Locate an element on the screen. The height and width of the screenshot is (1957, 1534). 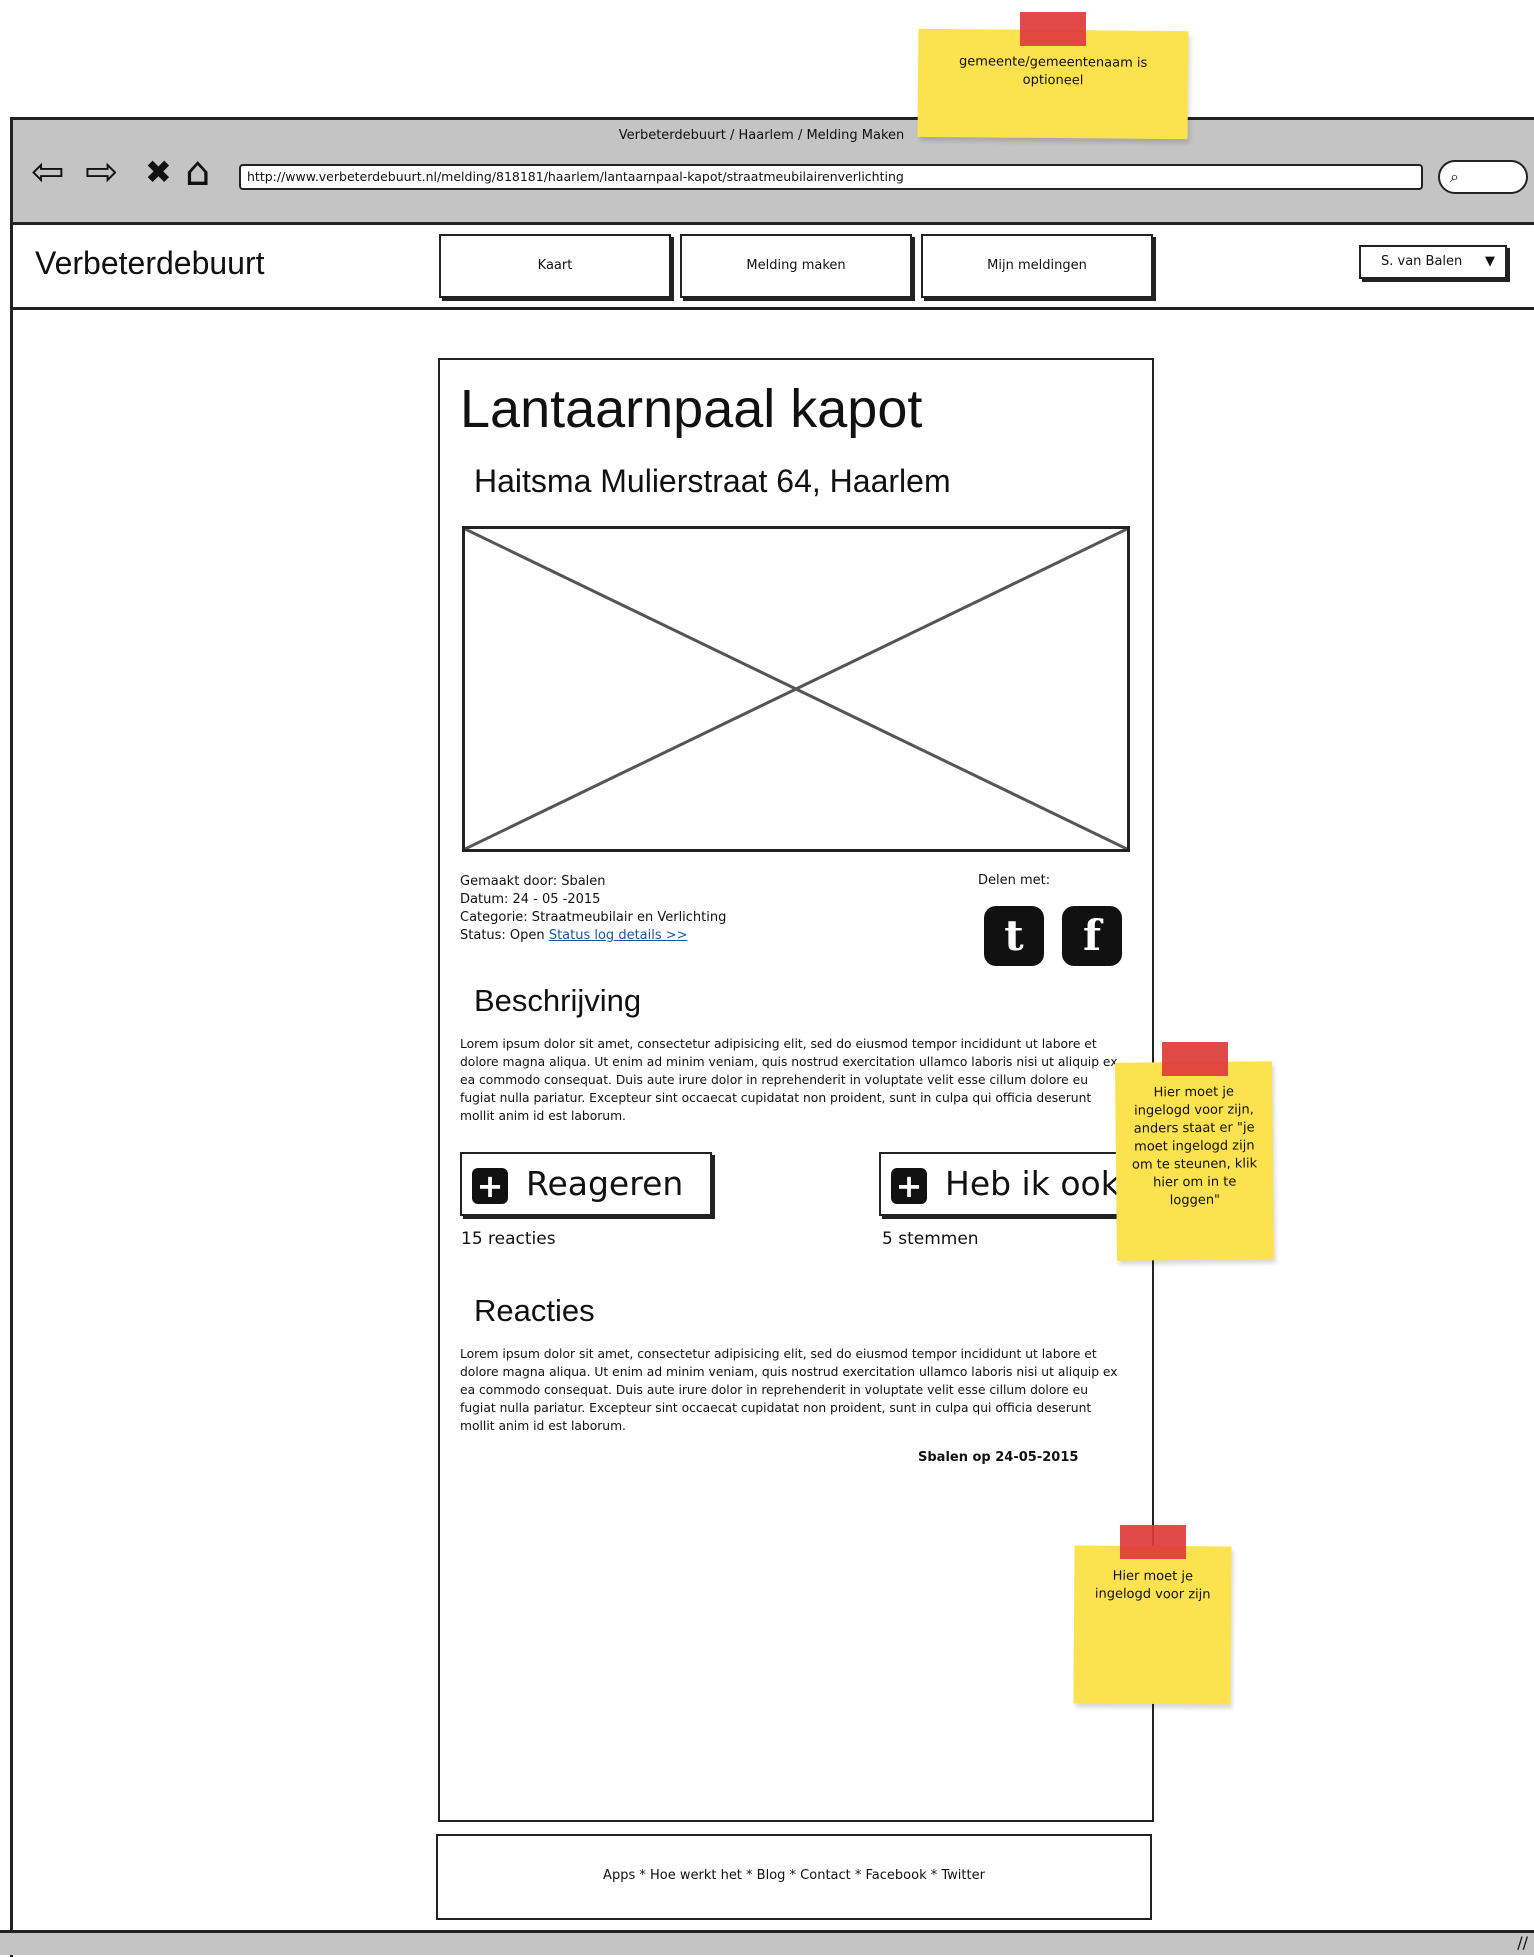
image-placeholder is located at coordinates (796, 689).